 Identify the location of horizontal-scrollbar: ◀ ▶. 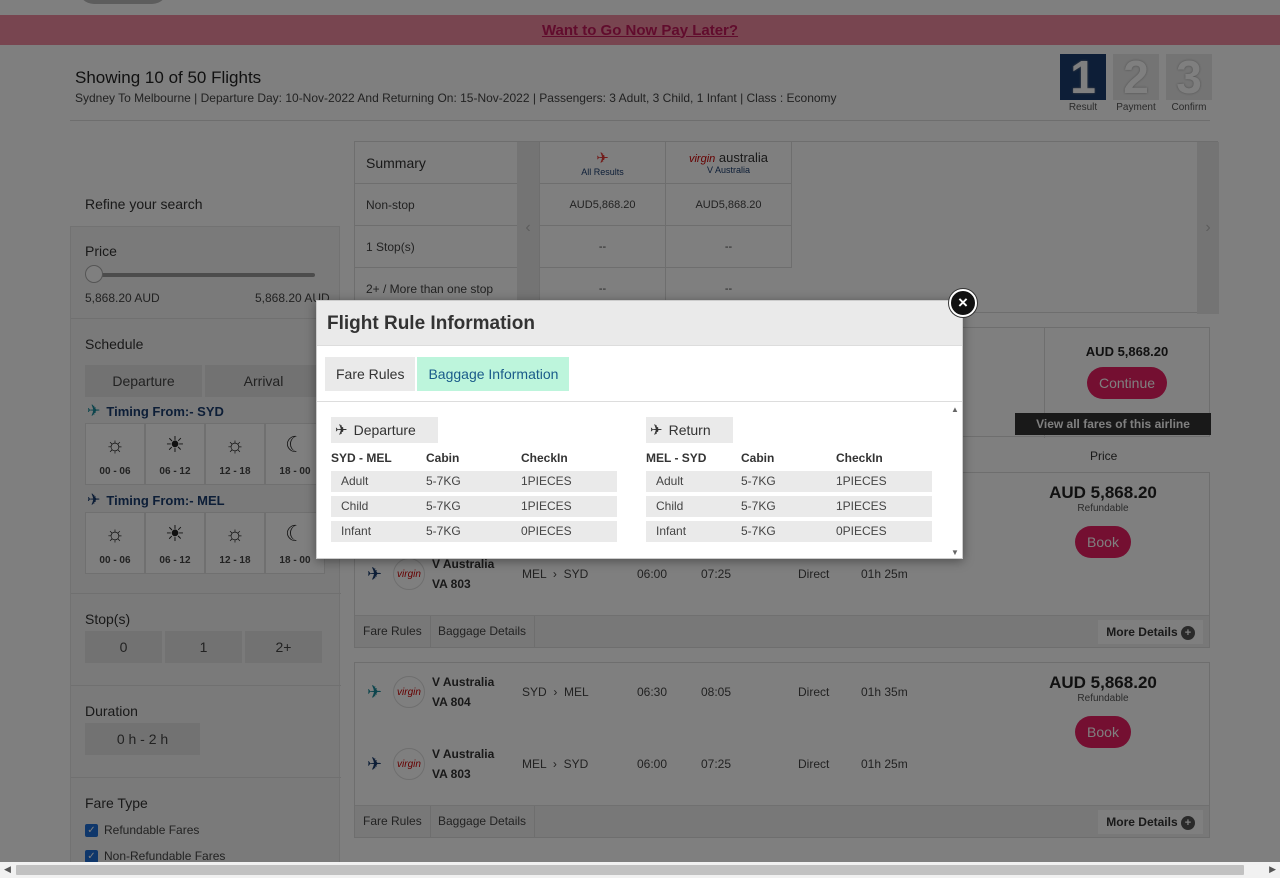
(640, 870).